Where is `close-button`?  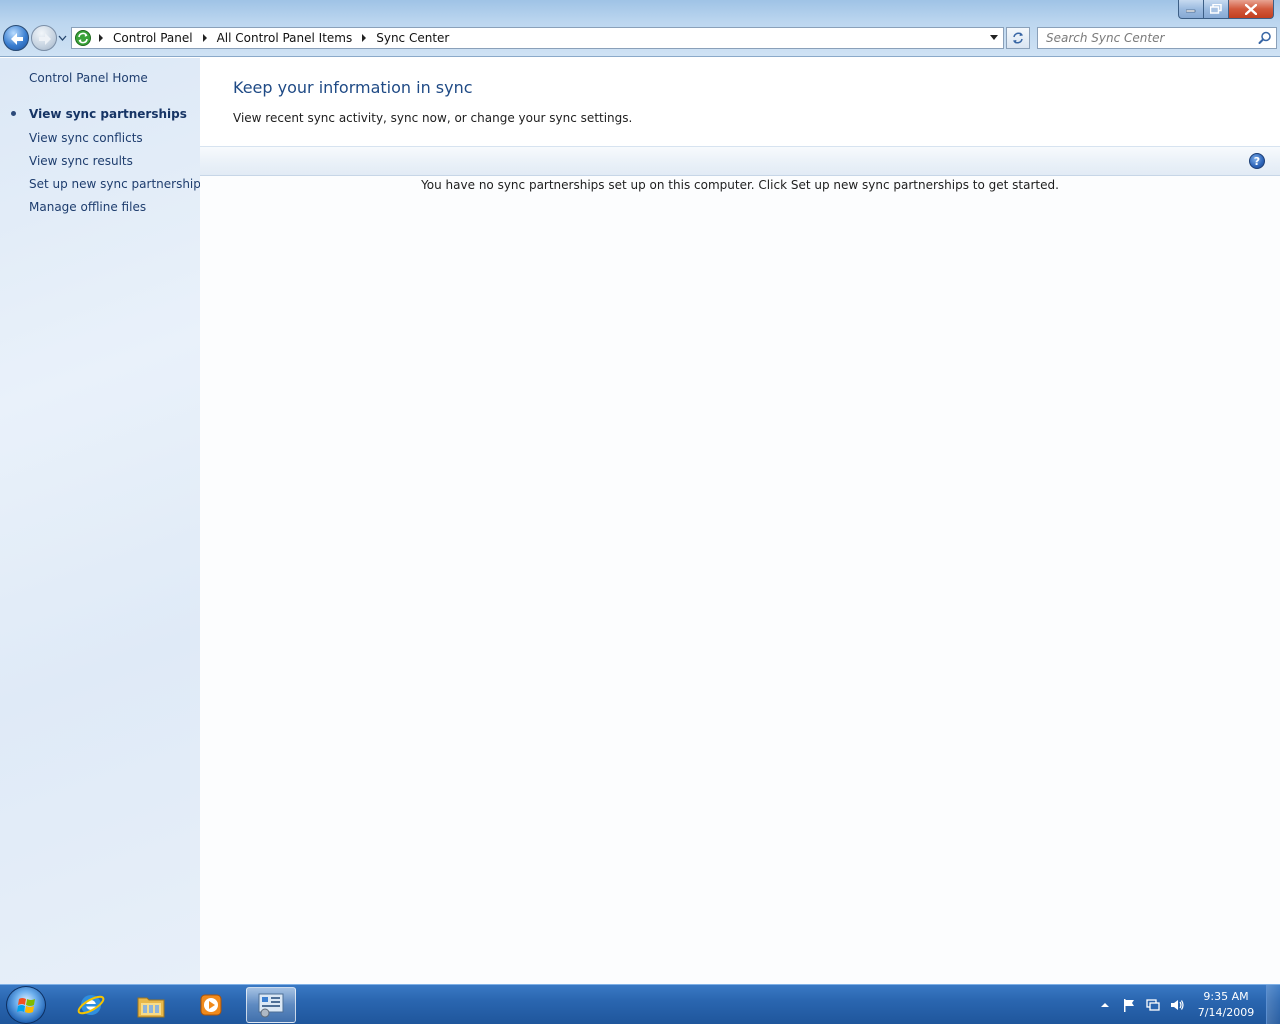 close-button is located at coordinates (1251, 9).